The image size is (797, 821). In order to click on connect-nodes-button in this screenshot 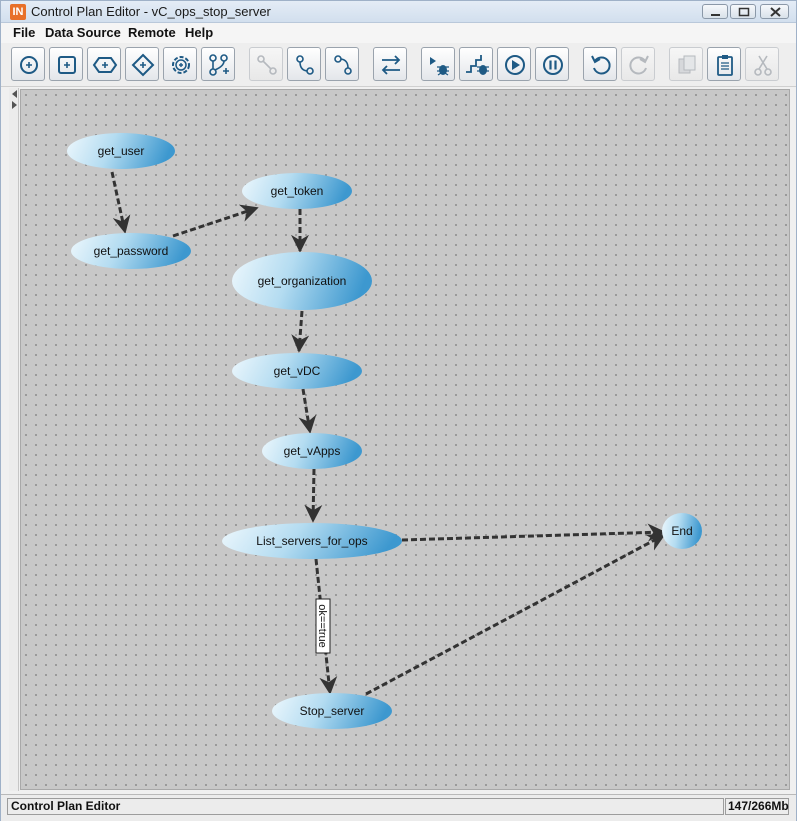, I will do `click(304, 64)`.